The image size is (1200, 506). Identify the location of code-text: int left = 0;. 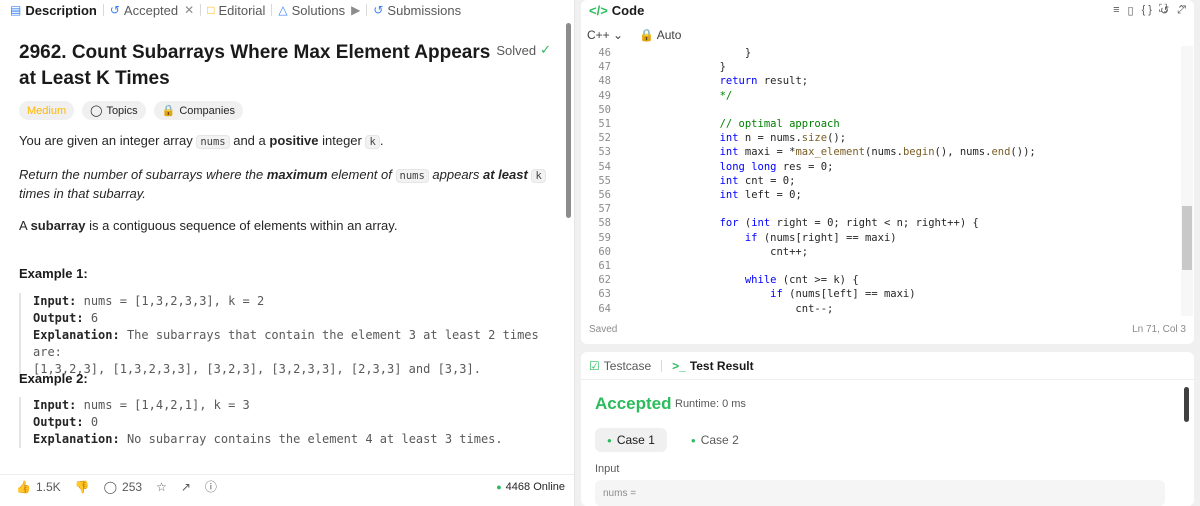
(760, 195).